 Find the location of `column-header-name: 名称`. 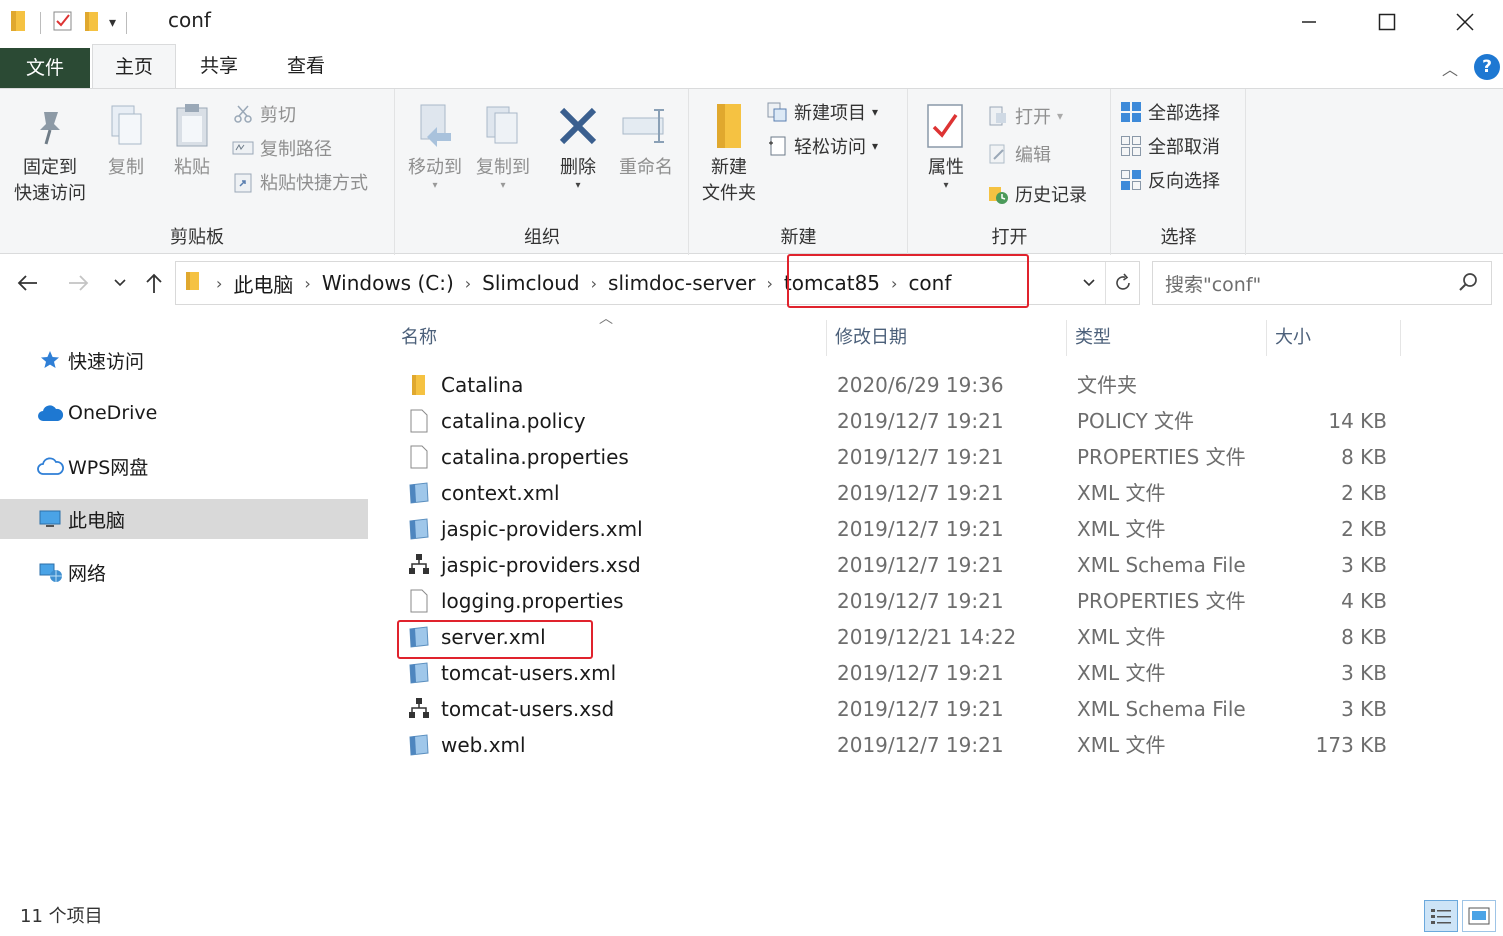

column-header-name: 名称 is located at coordinates (611, 338).